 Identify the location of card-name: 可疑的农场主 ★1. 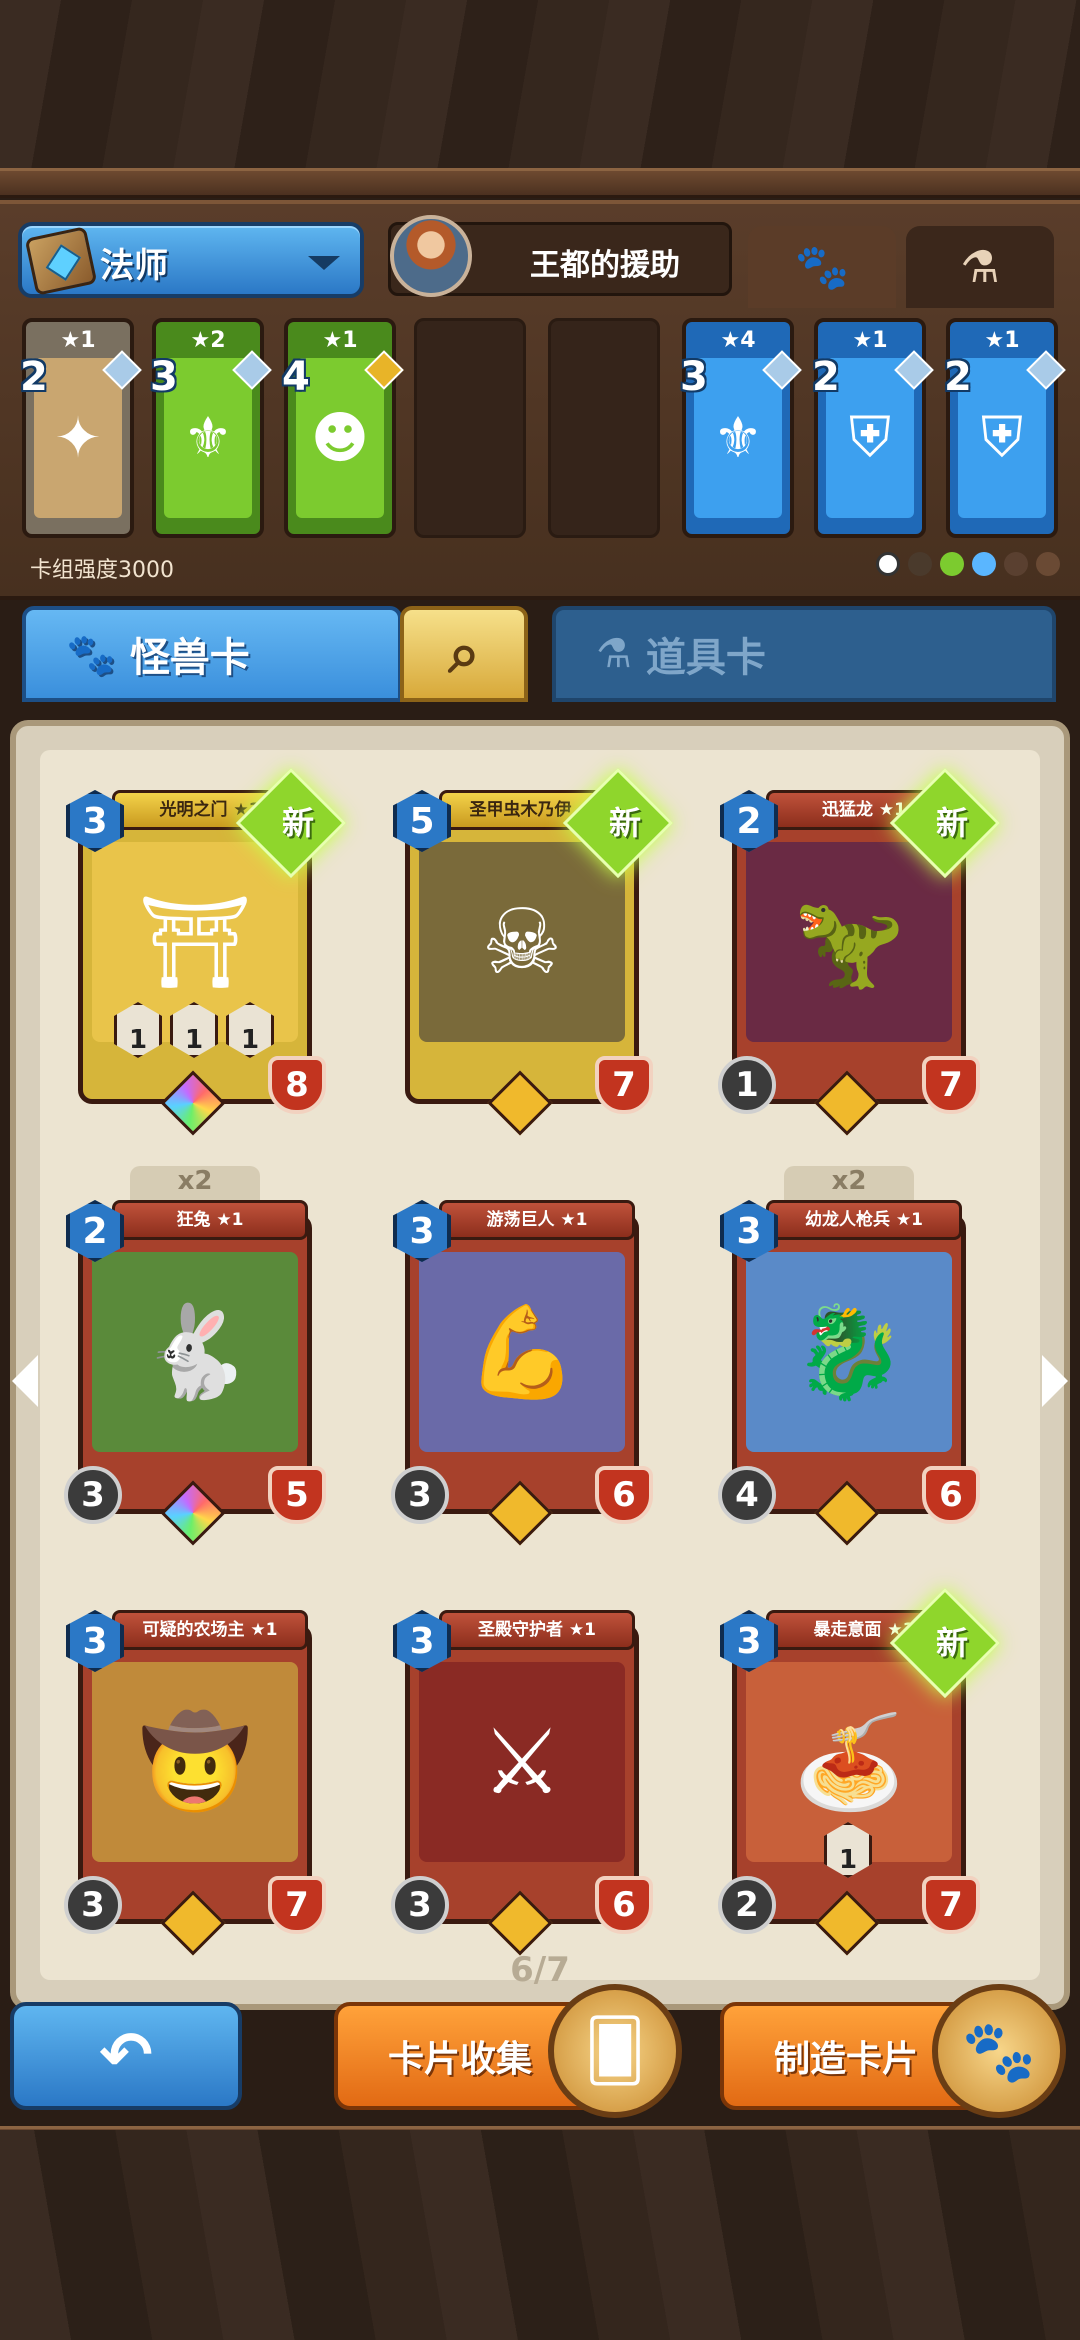
(210, 1630).